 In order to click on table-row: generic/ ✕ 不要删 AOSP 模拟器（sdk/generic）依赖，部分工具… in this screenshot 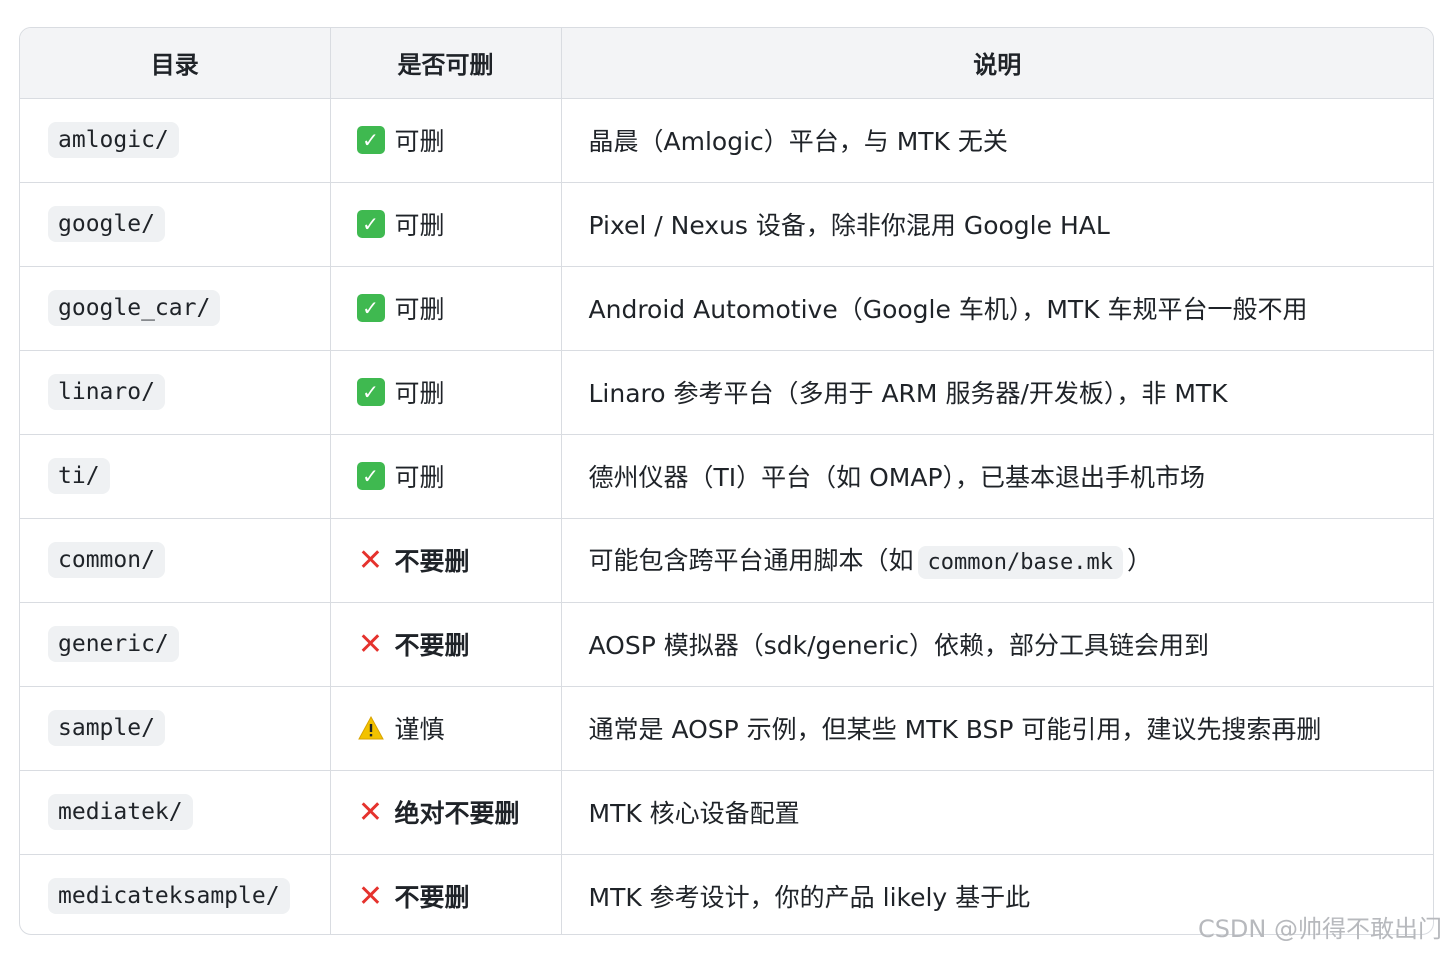, I will do `click(726, 643)`.